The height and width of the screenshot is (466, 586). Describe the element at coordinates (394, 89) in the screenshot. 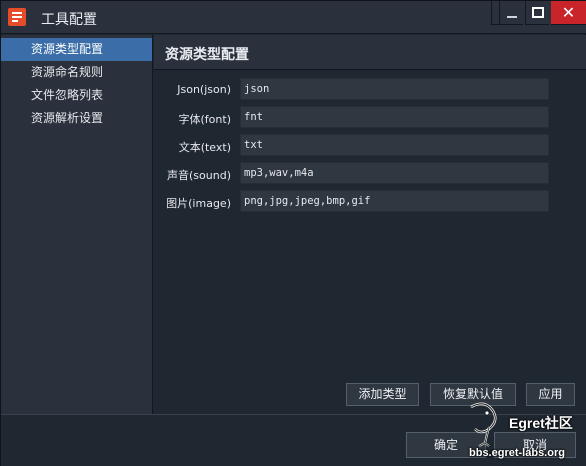

I see `json-type-input` at that location.